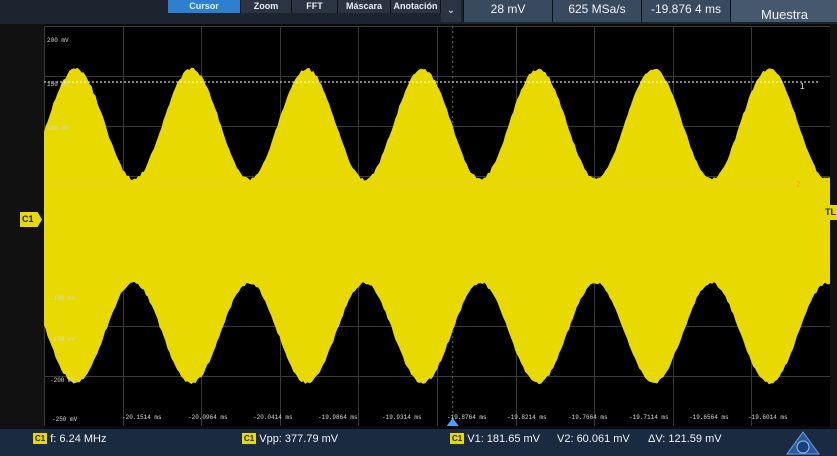 The image size is (837, 456). Describe the element at coordinates (62, 298) in the screenshot. I see `y-tick-label: -100 mV` at that location.